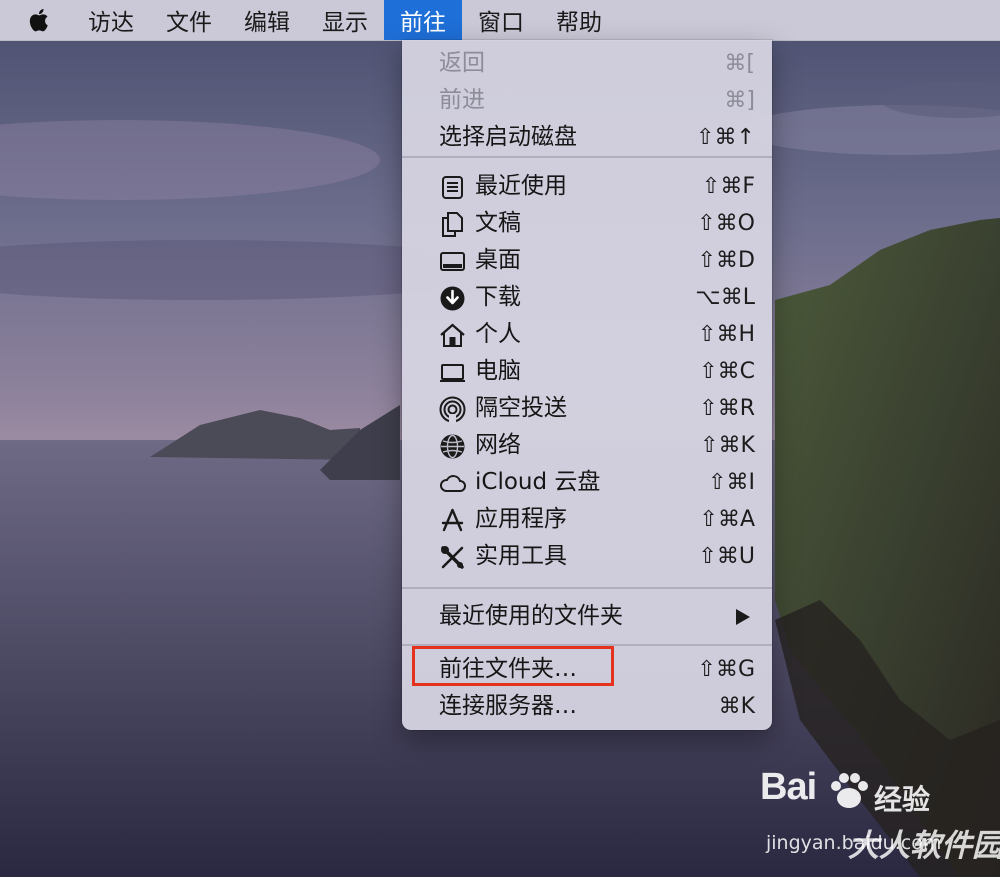  What do you see at coordinates (452, 409) in the screenshot?
I see `airdrop-icon` at bounding box center [452, 409].